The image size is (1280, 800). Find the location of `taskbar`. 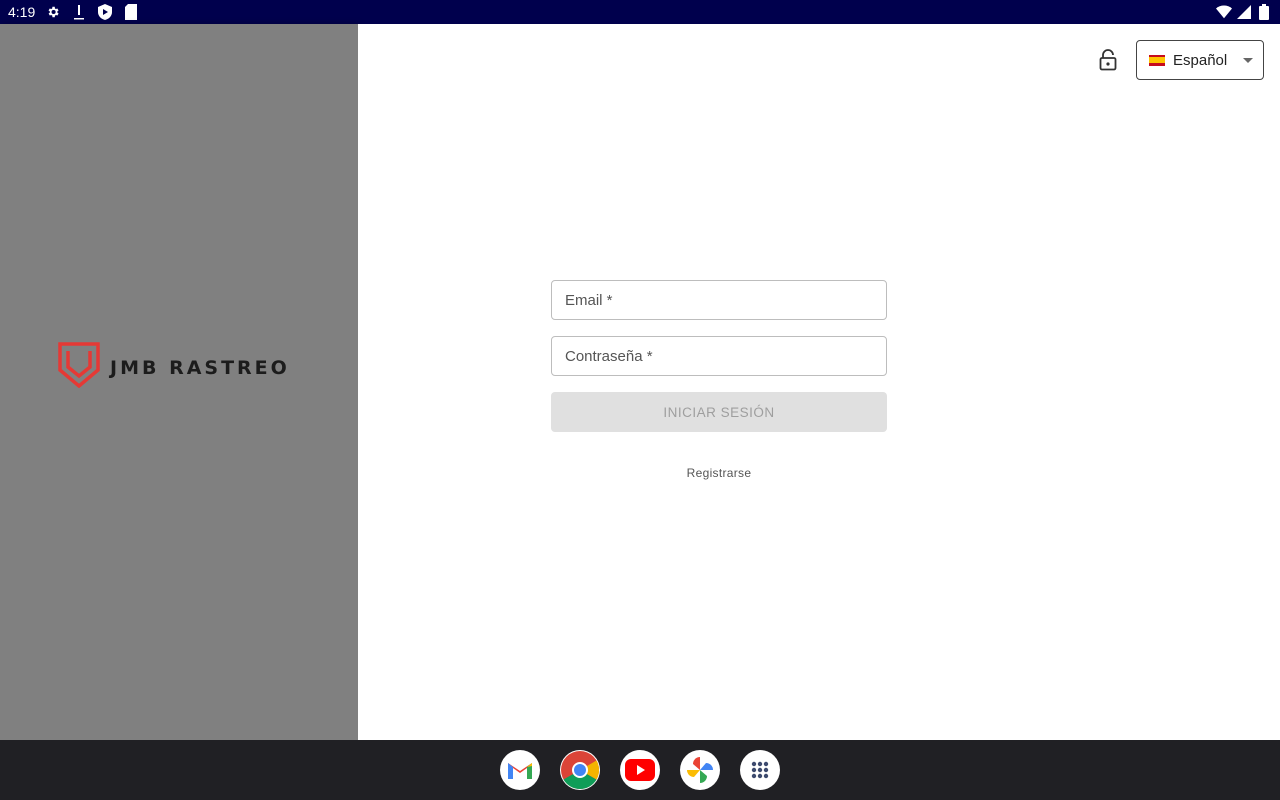

taskbar is located at coordinates (640, 770).